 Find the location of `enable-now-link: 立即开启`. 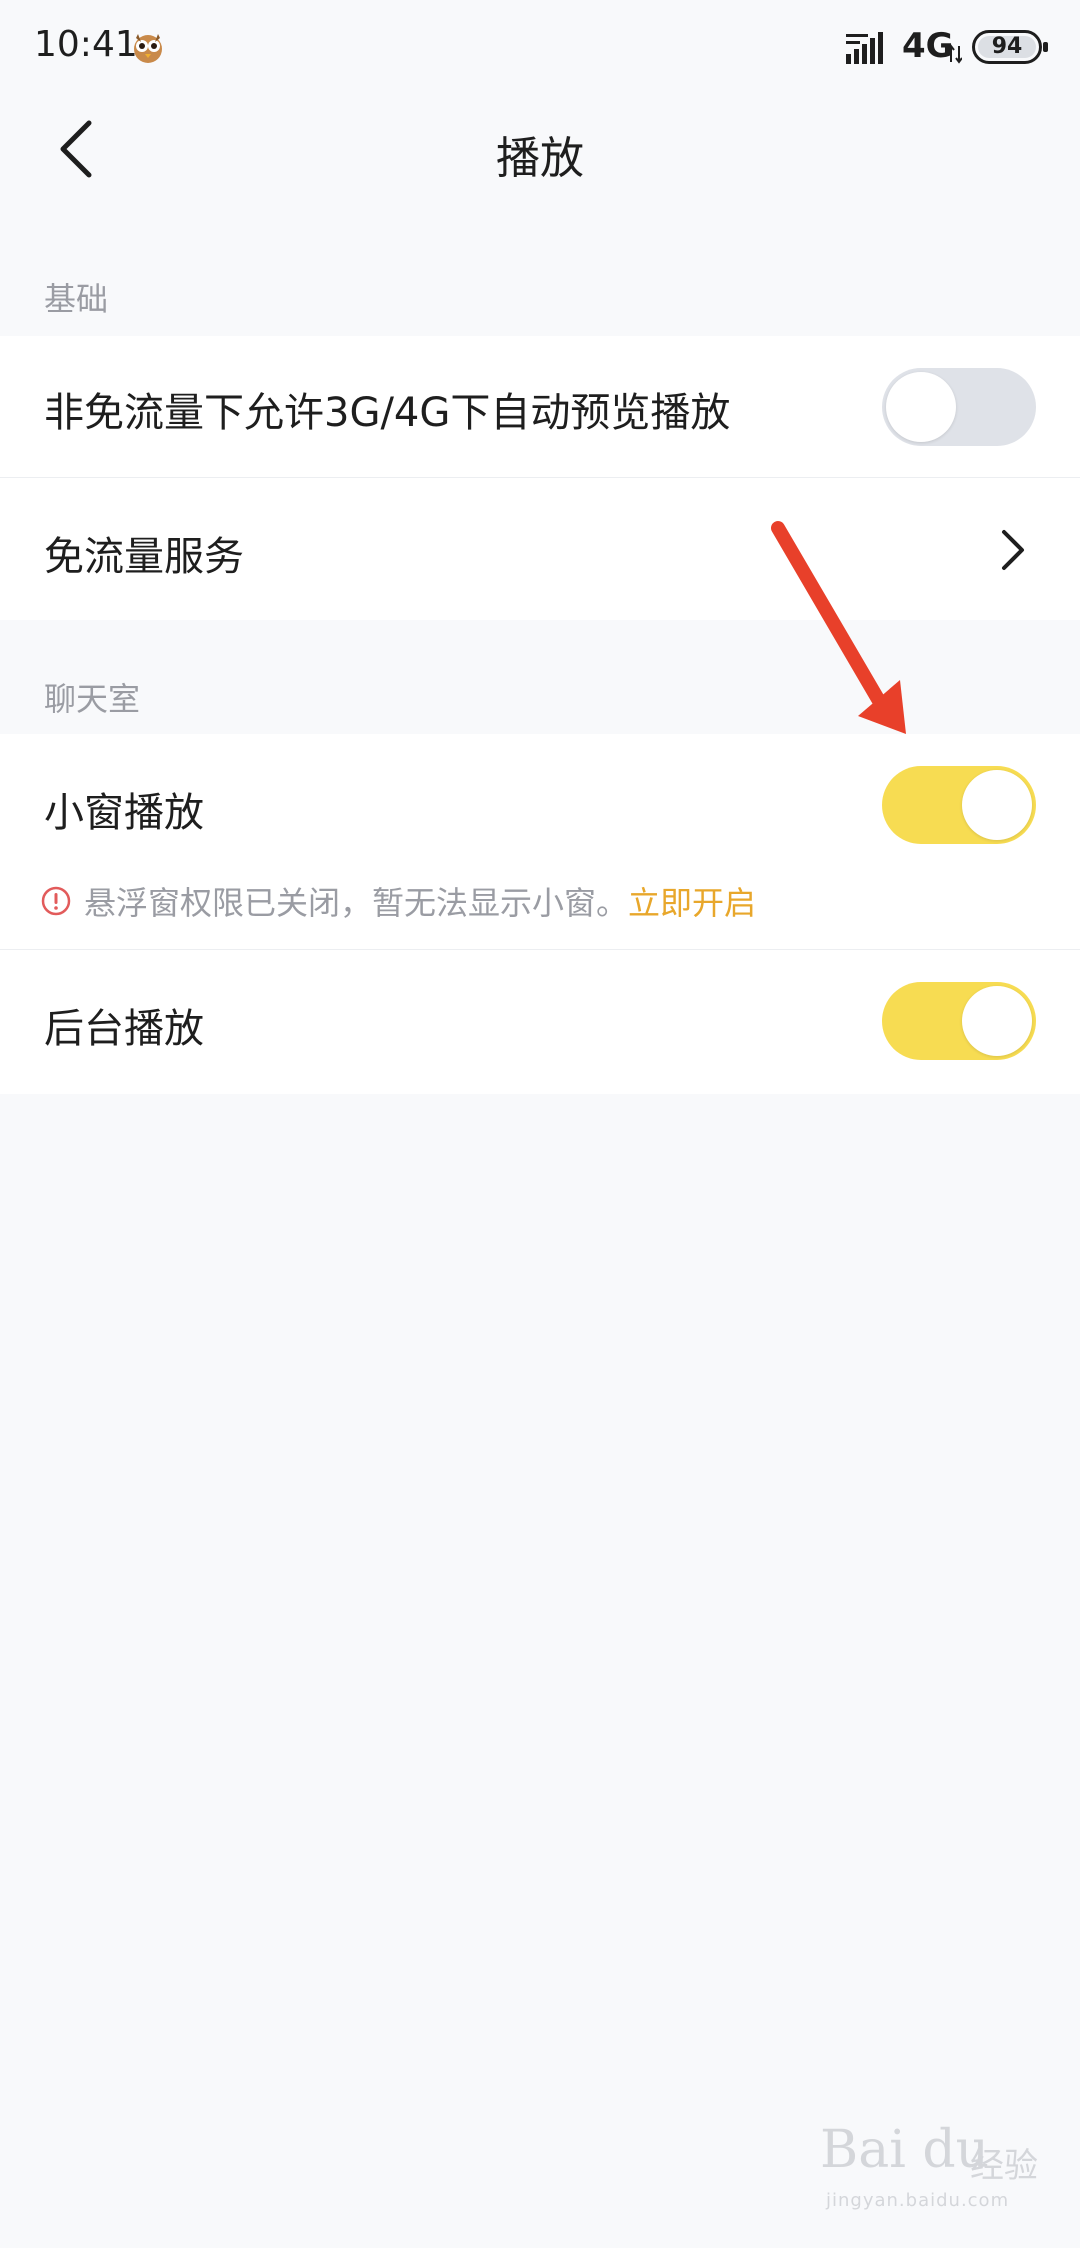

enable-now-link: 立即开启 is located at coordinates (692, 901).